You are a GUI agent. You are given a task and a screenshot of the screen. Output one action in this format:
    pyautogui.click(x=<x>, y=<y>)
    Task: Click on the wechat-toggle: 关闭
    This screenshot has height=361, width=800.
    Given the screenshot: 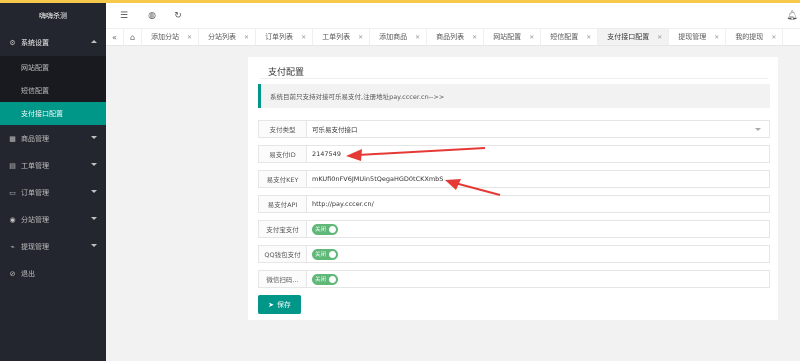 What is the action you would take?
    pyautogui.click(x=325, y=279)
    